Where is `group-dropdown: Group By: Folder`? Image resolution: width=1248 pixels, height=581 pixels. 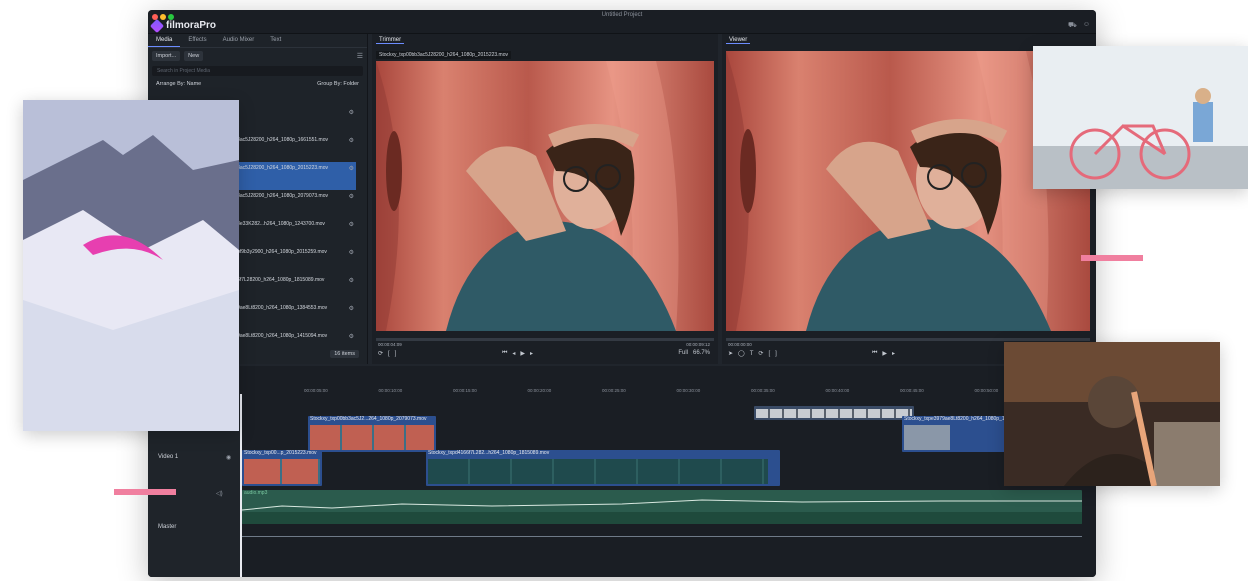
group-dropdown: Group By: Folder is located at coordinates (338, 84).